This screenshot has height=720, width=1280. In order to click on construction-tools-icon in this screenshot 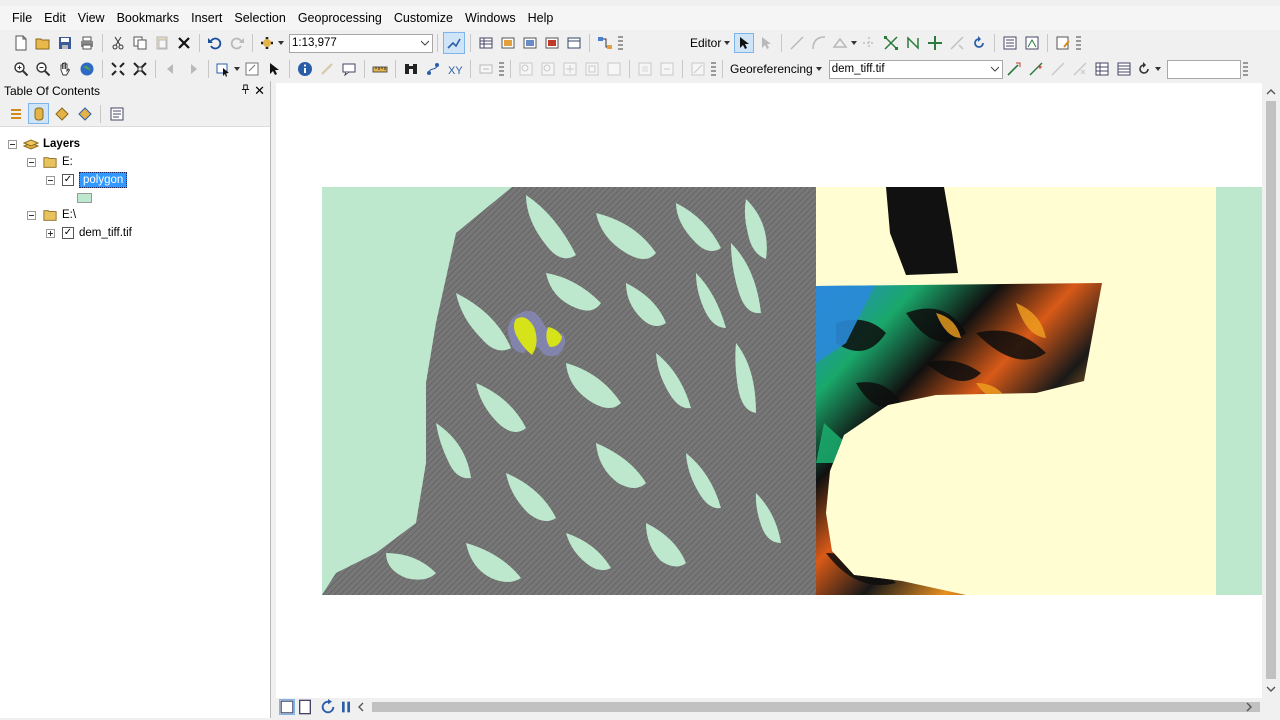, I will do `click(844, 43)`.